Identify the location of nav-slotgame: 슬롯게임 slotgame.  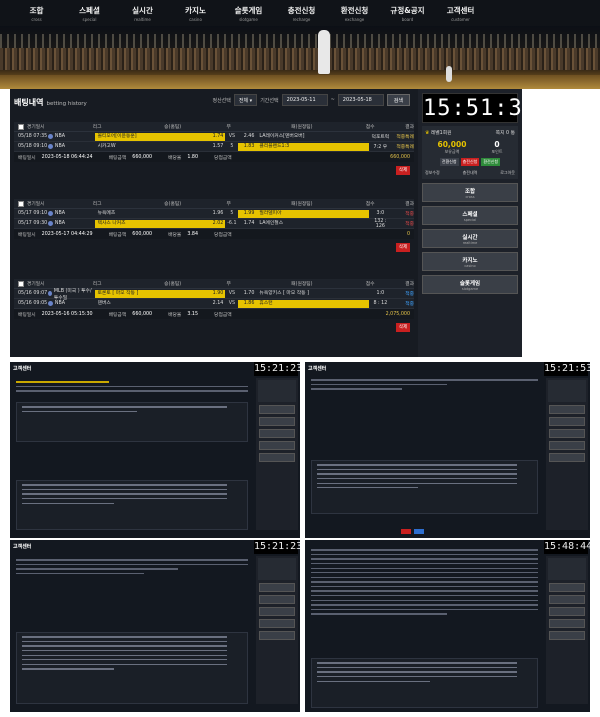
(248, 13).